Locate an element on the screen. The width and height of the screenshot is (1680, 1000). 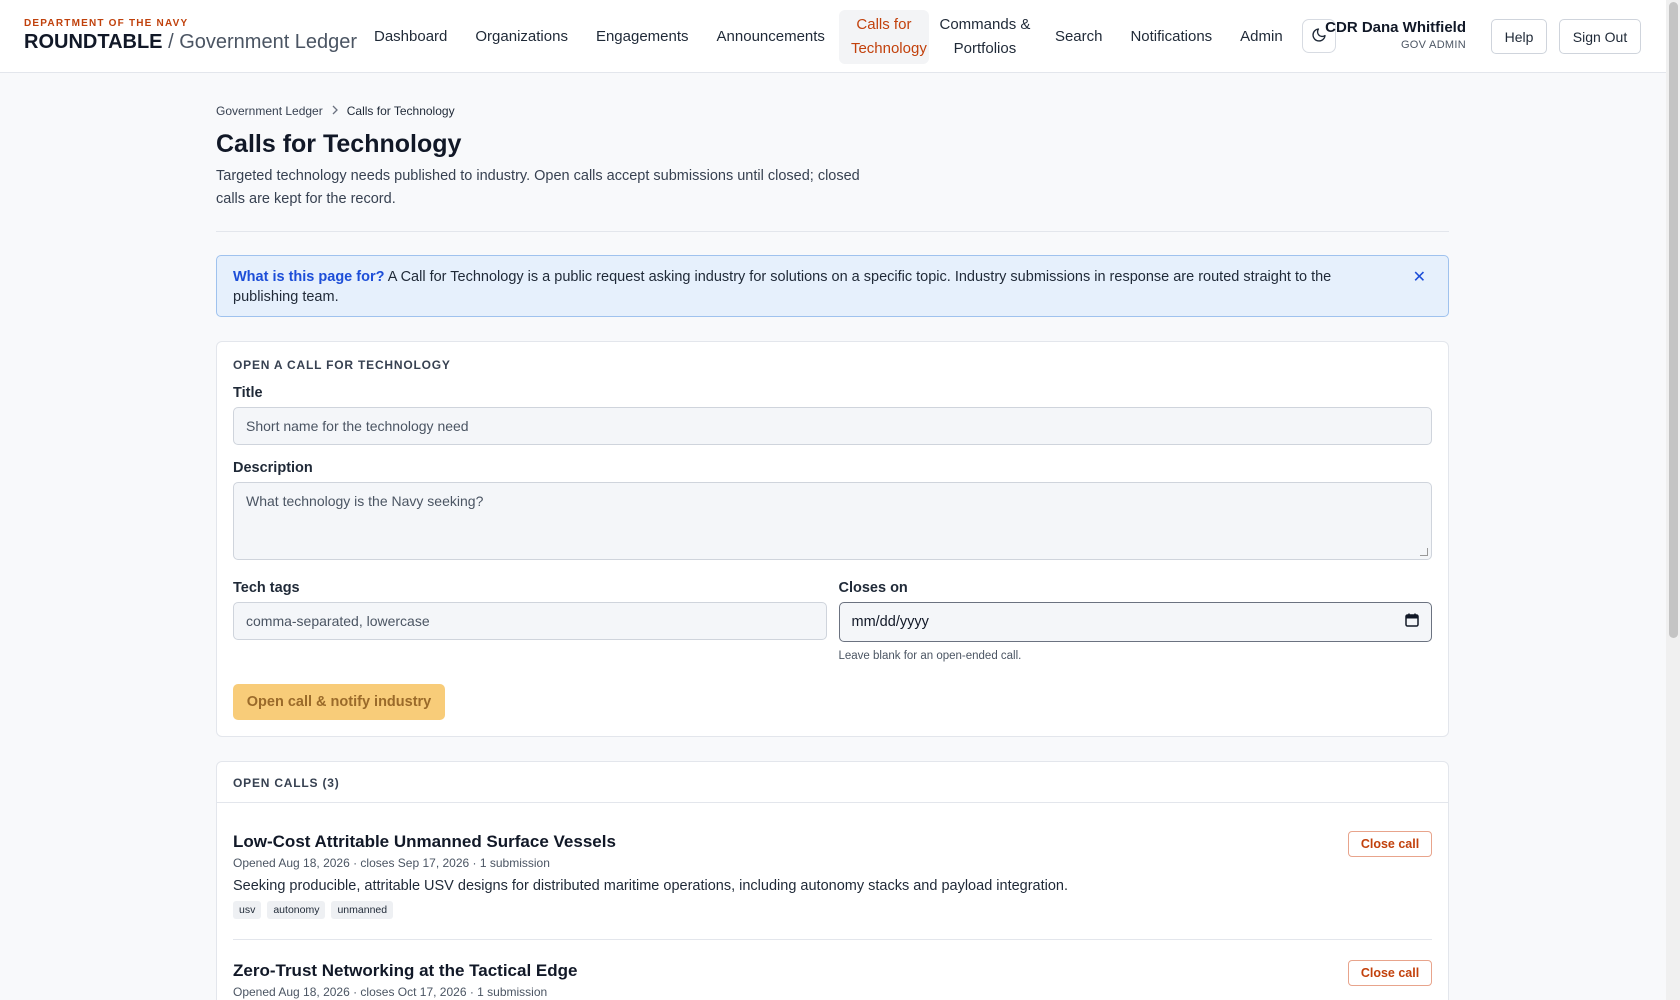
resize-handle-icon is located at coordinates (1424, 552).